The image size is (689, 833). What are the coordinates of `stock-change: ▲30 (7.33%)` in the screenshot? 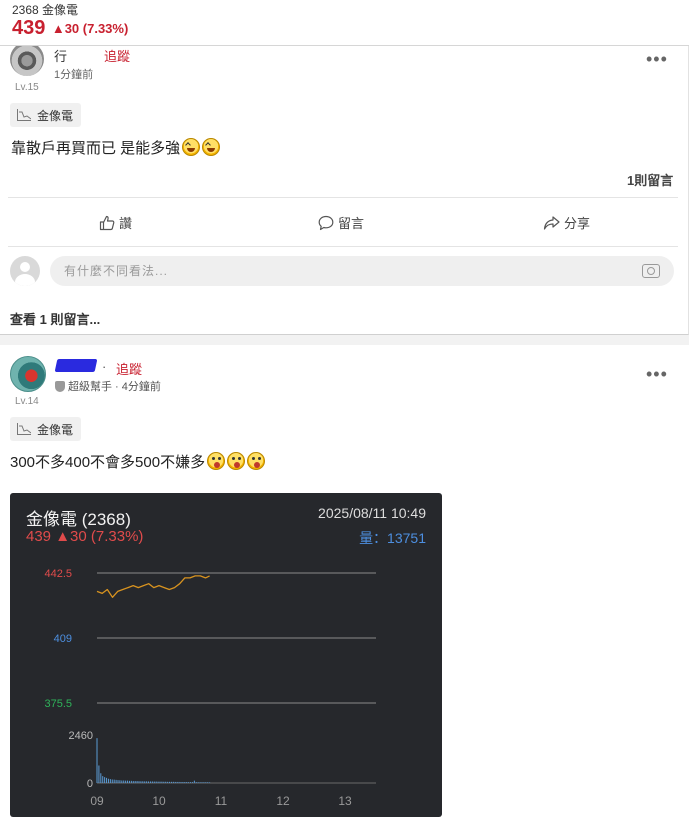 It's located at (90, 28).